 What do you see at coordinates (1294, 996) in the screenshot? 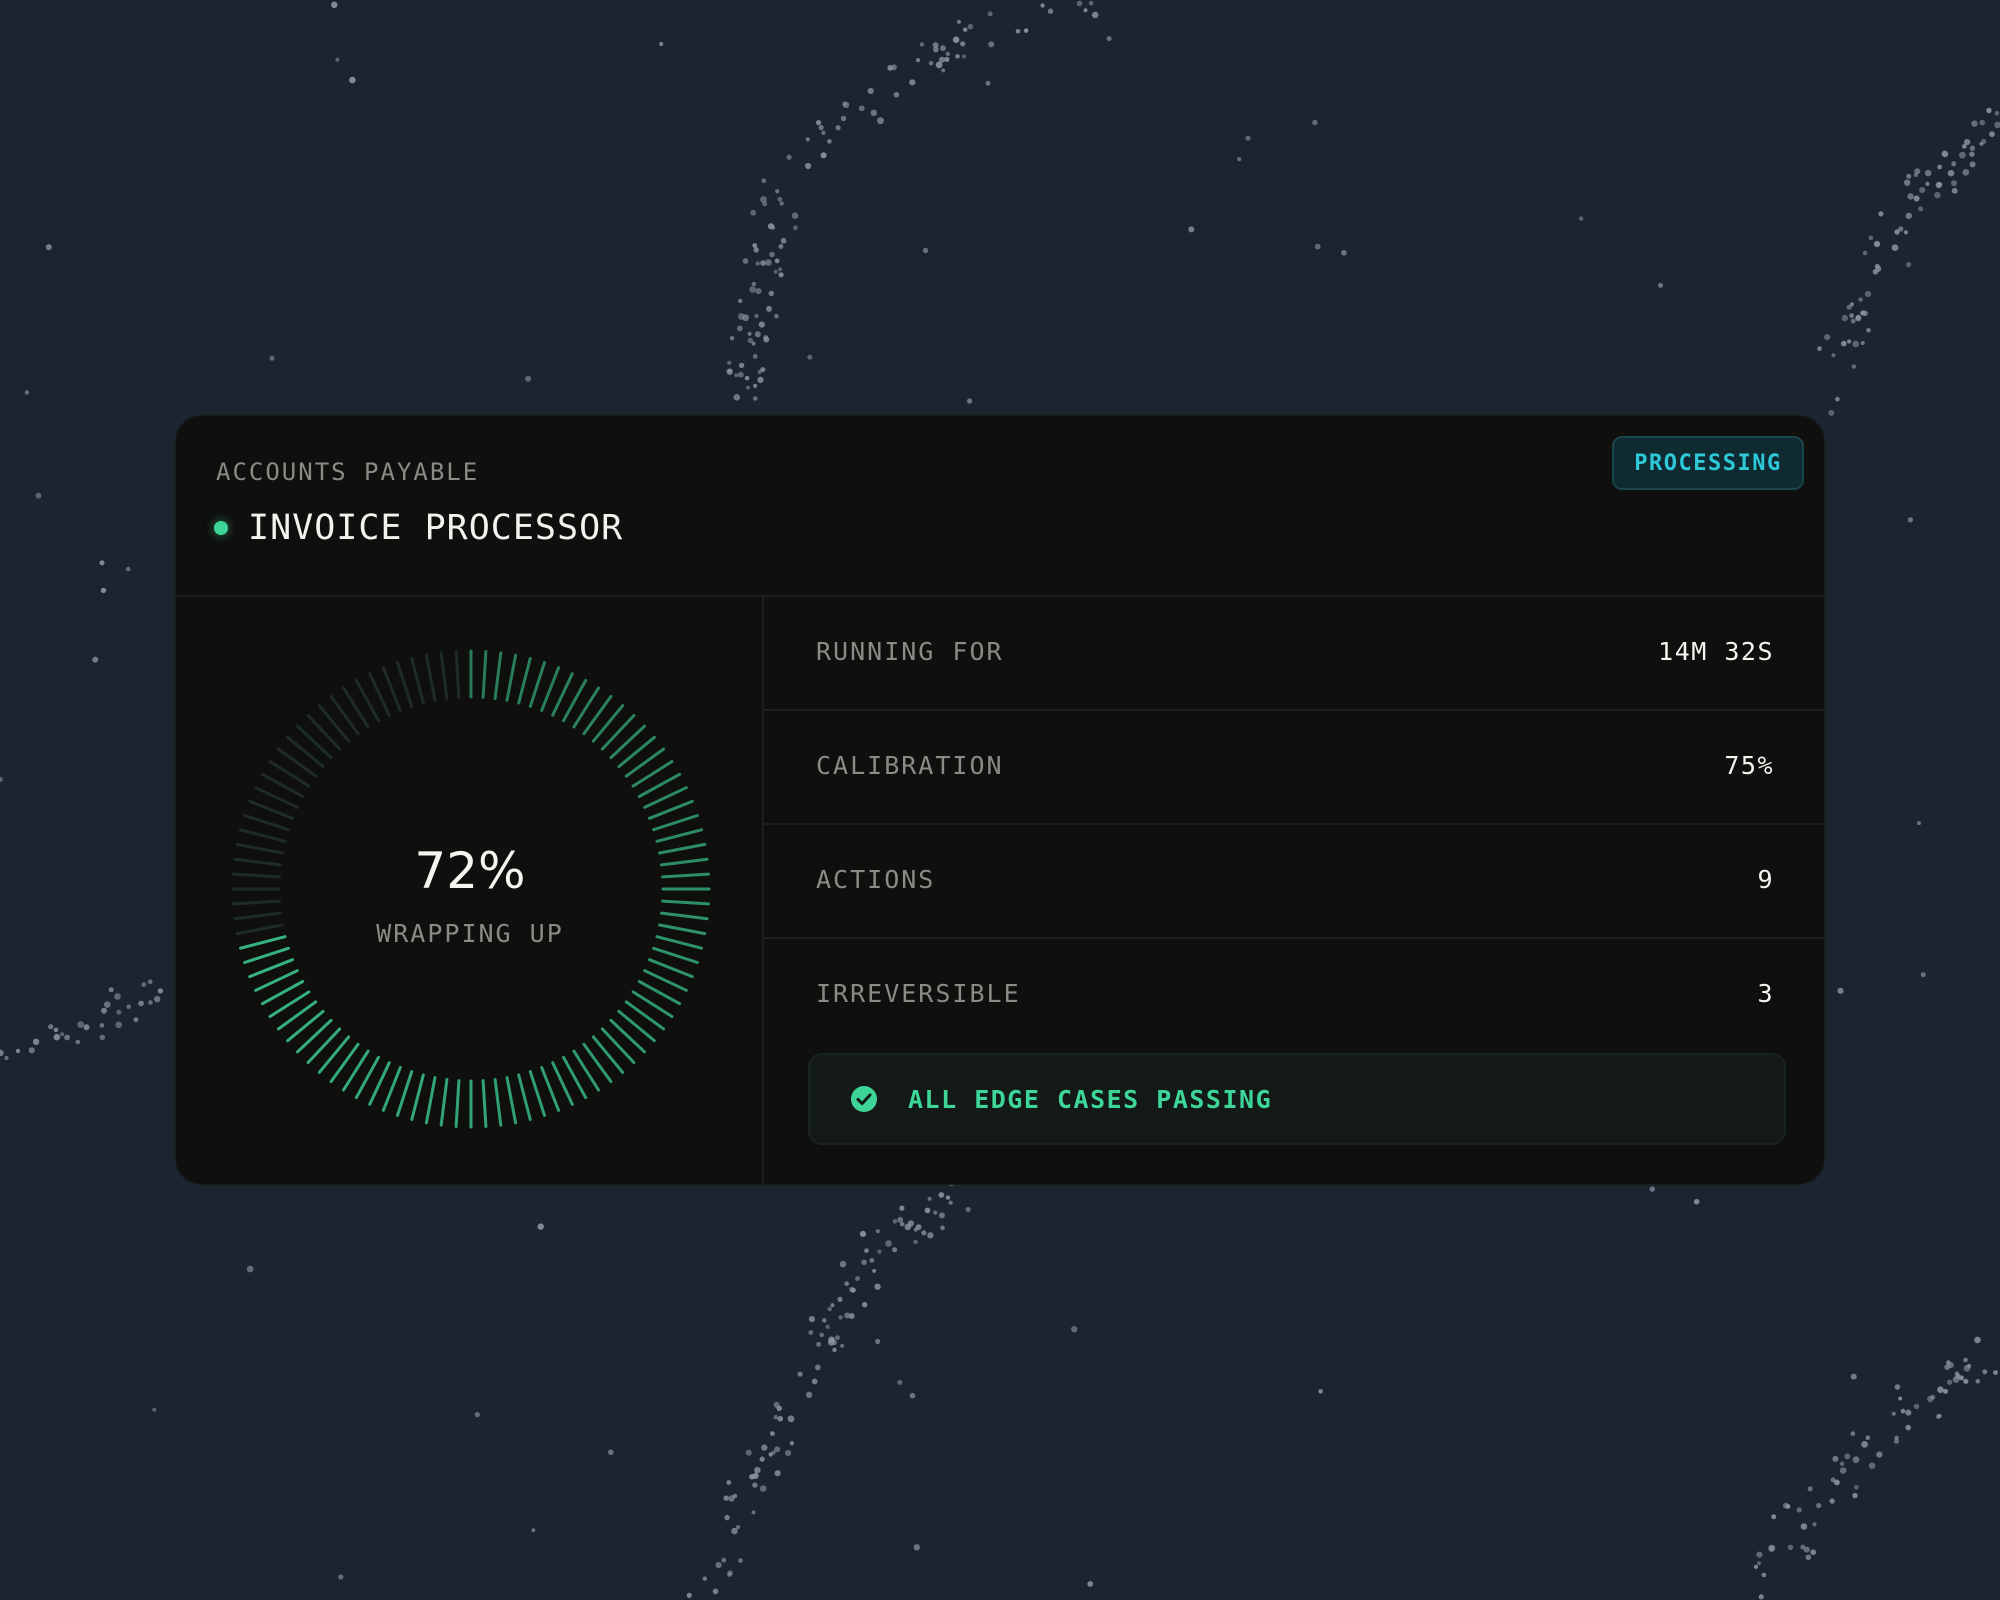
I see `stat-row-irreversible: IRREVERSIBLE 3` at bounding box center [1294, 996].